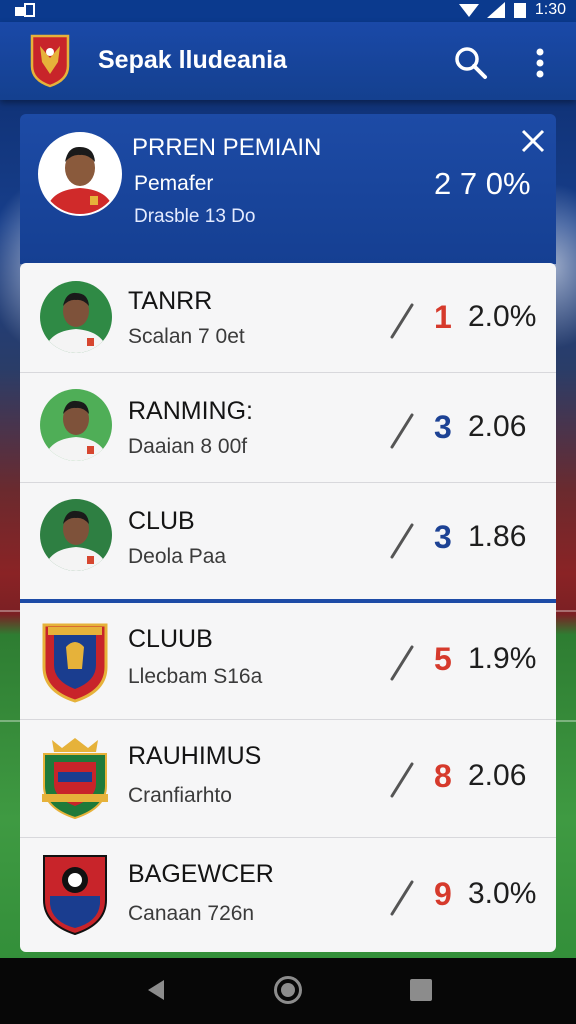  What do you see at coordinates (502, 316) in the screenshot?
I see `row-value: 2.0%` at bounding box center [502, 316].